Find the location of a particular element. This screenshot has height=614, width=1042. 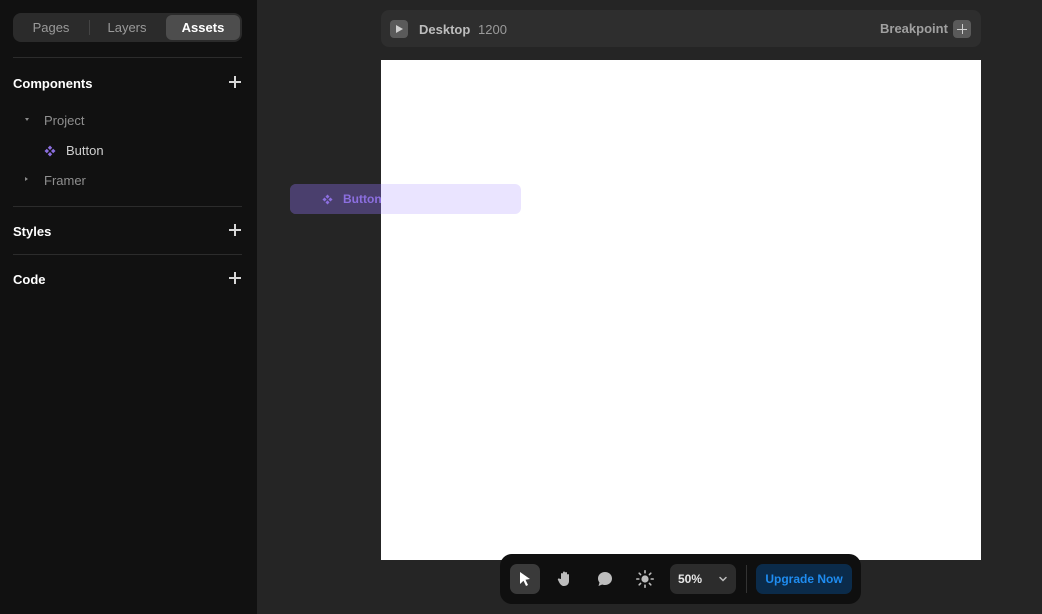

comment-icon is located at coordinates (605, 579).